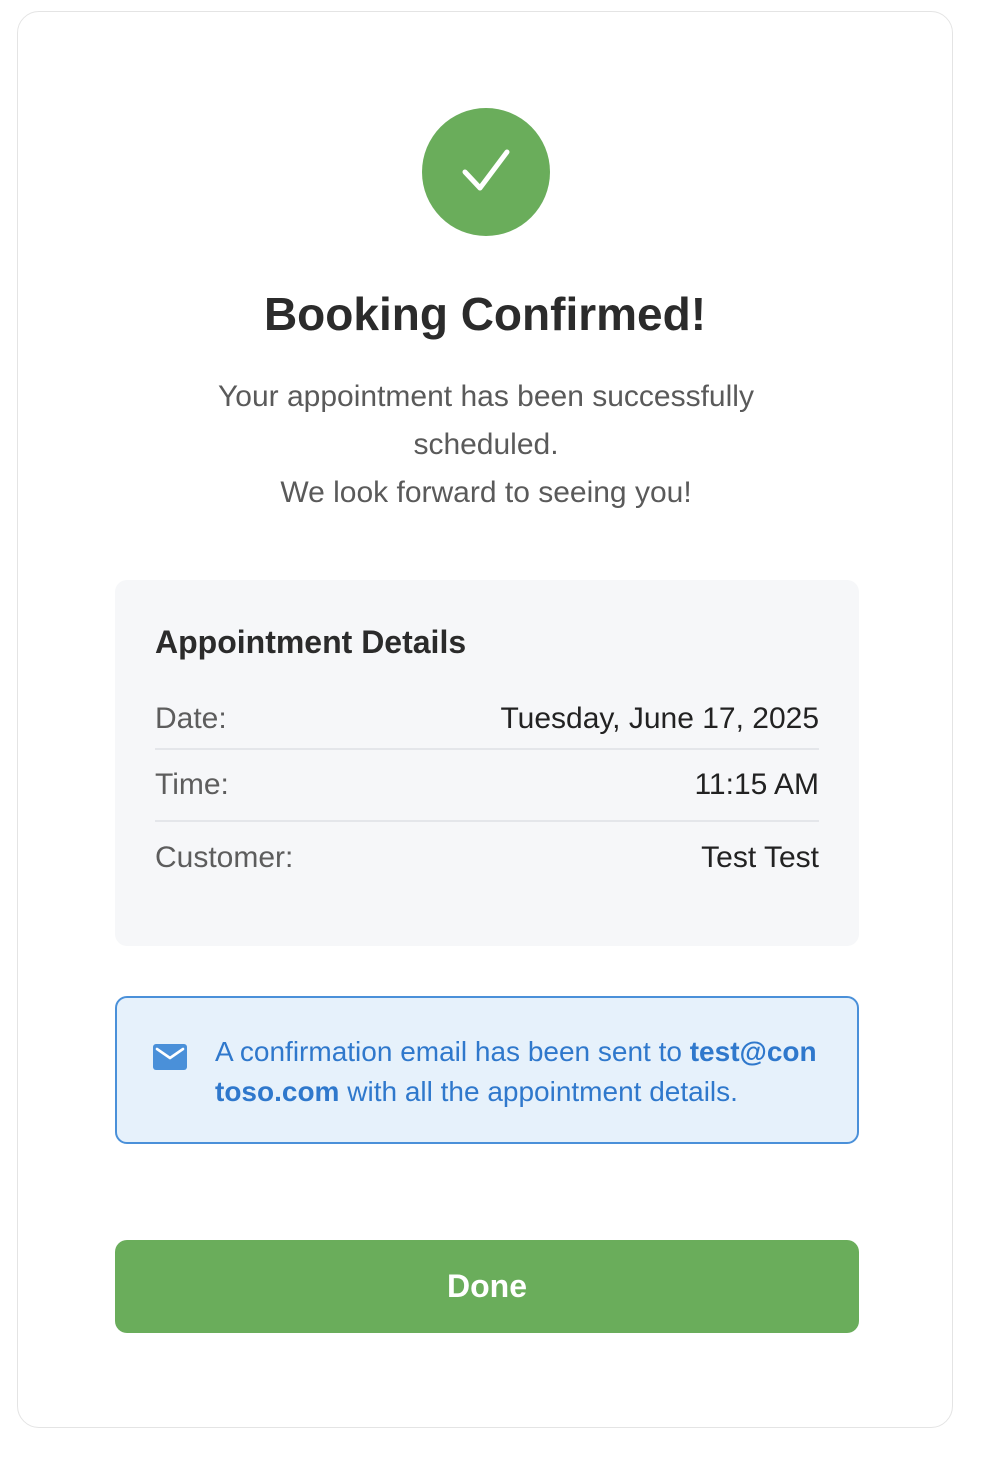 This screenshot has width=982, height=1462. I want to click on mail-icon, so click(170, 1057).